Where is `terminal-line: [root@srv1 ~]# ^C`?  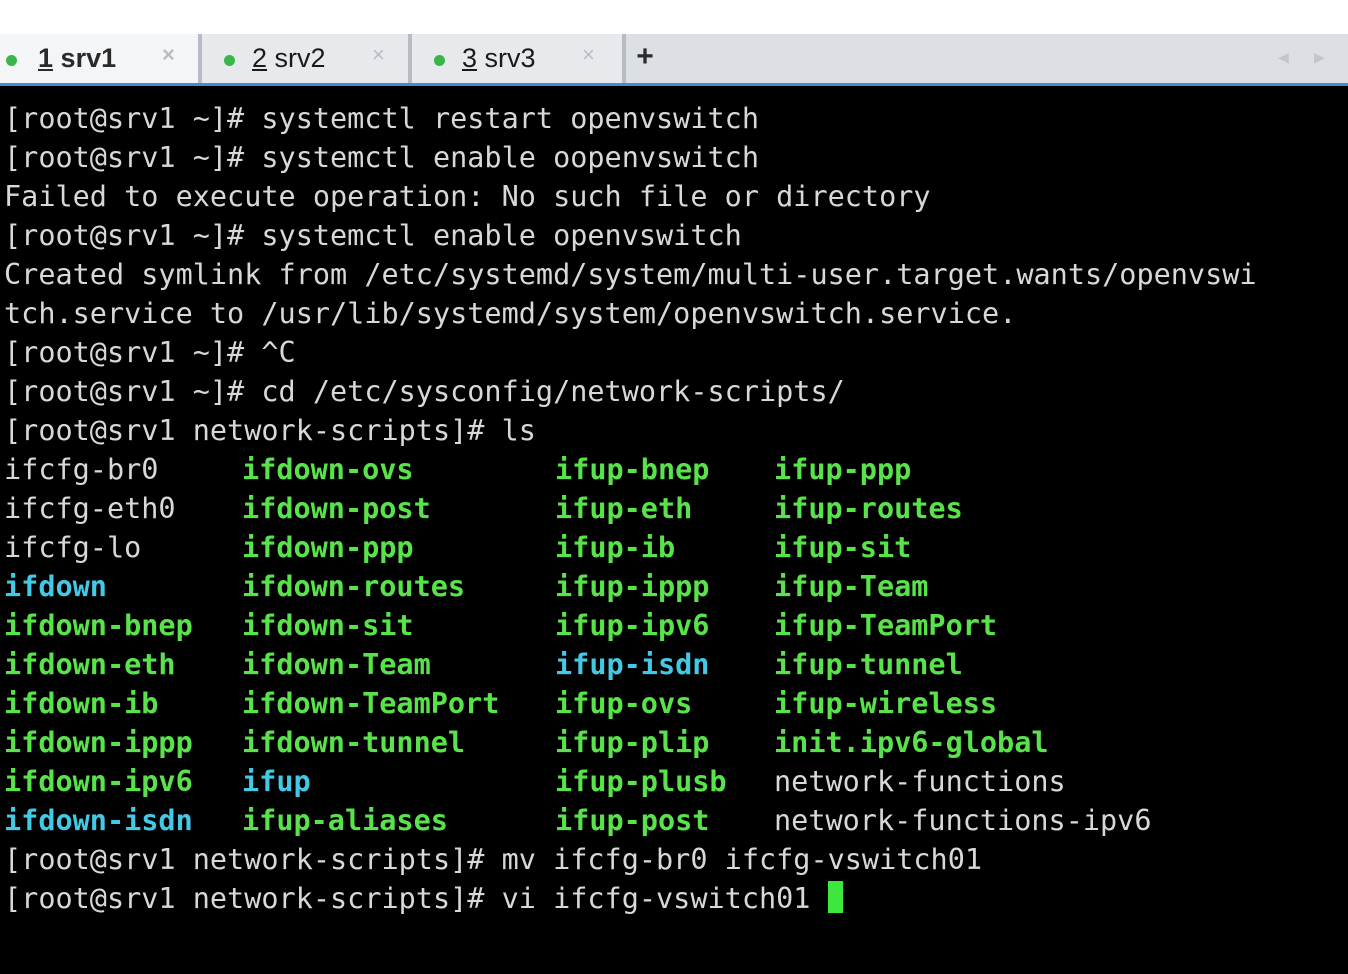 terminal-line: [root@srv1 ~]# ^C is located at coordinates (150, 352).